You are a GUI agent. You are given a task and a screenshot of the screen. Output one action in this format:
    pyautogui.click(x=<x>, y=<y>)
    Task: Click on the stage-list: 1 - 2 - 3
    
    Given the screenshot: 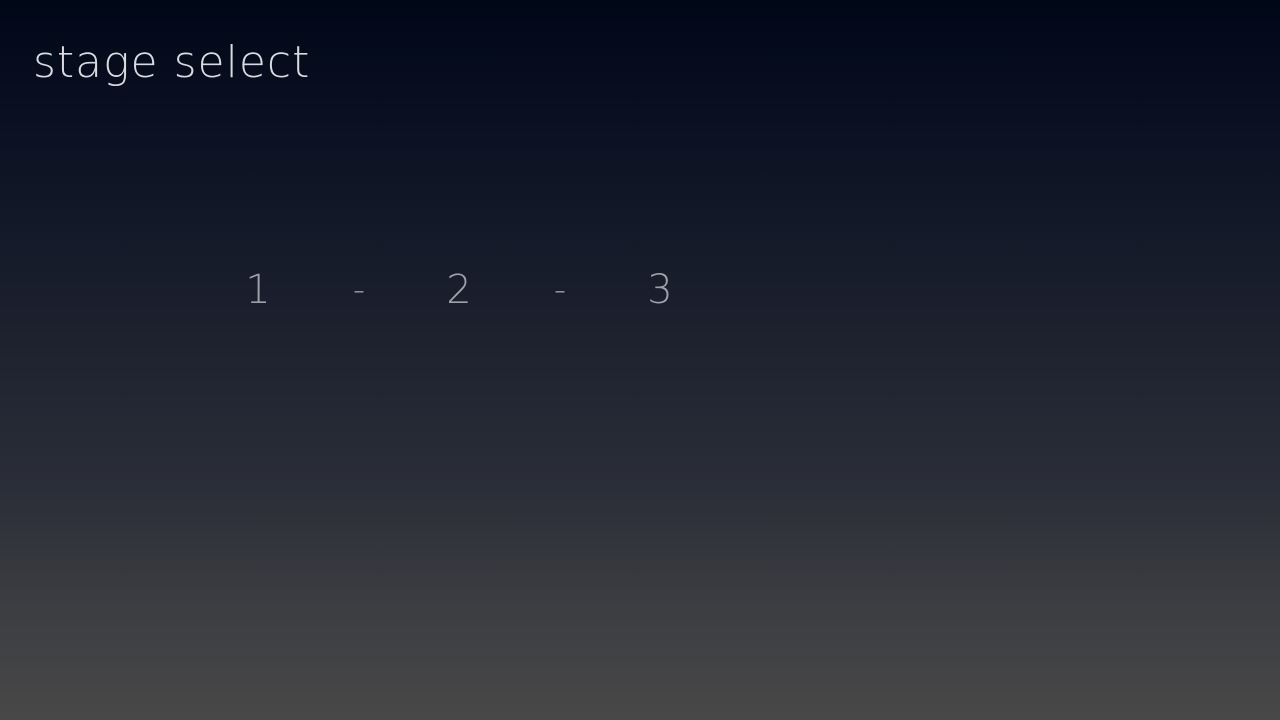 What is the action you would take?
    pyautogui.click(x=640, y=292)
    